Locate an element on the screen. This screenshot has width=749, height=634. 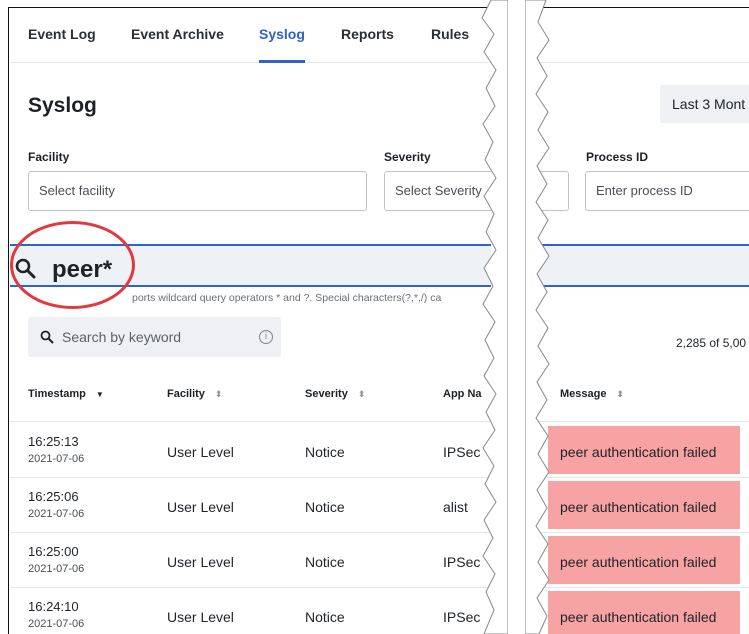
process-id-label: Process ID is located at coordinates (617, 157).